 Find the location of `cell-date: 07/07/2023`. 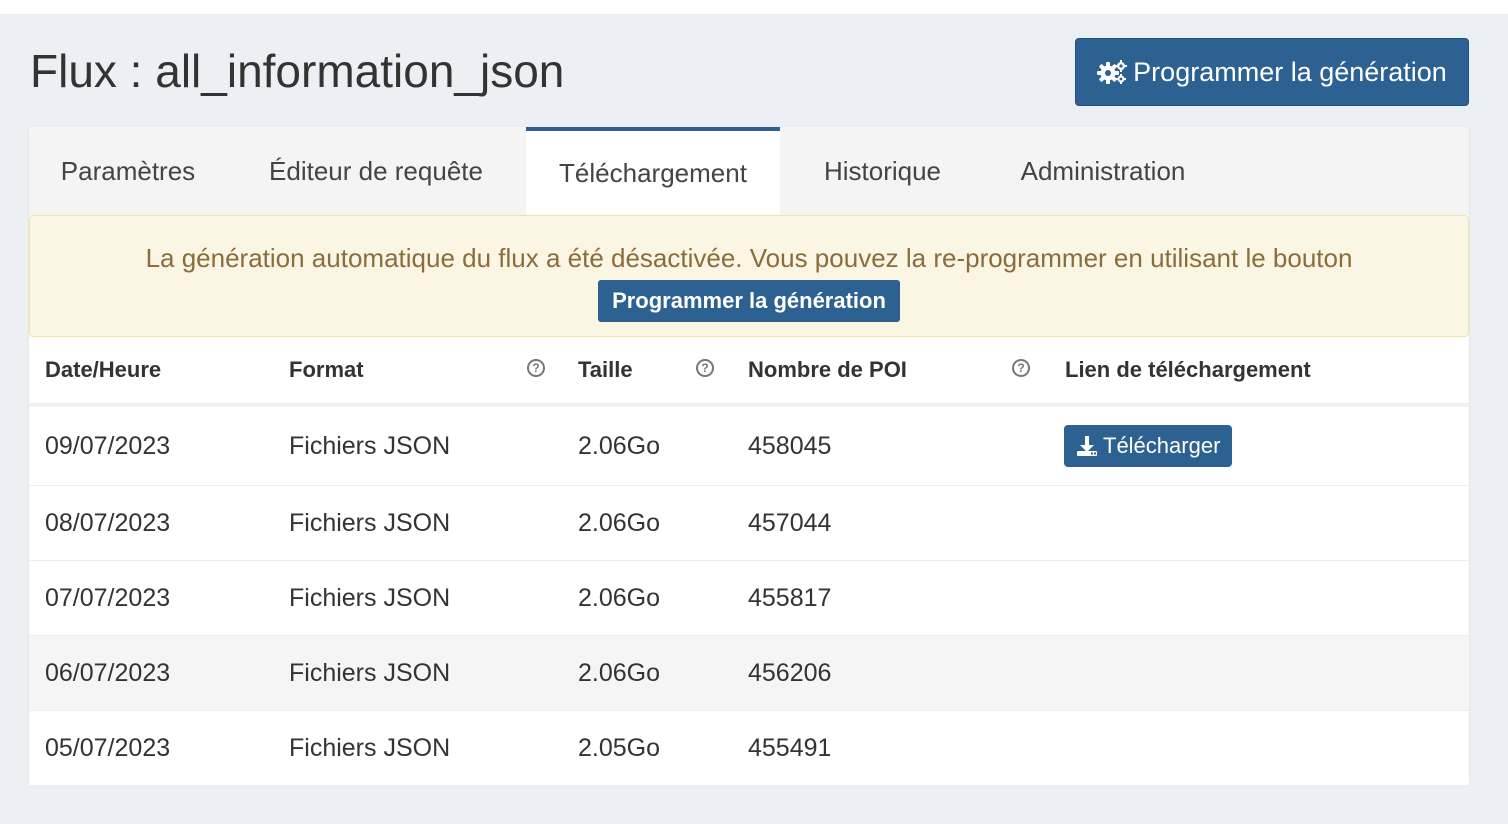

cell-date: 07/07/2023 is located at coordinates (108, 597).